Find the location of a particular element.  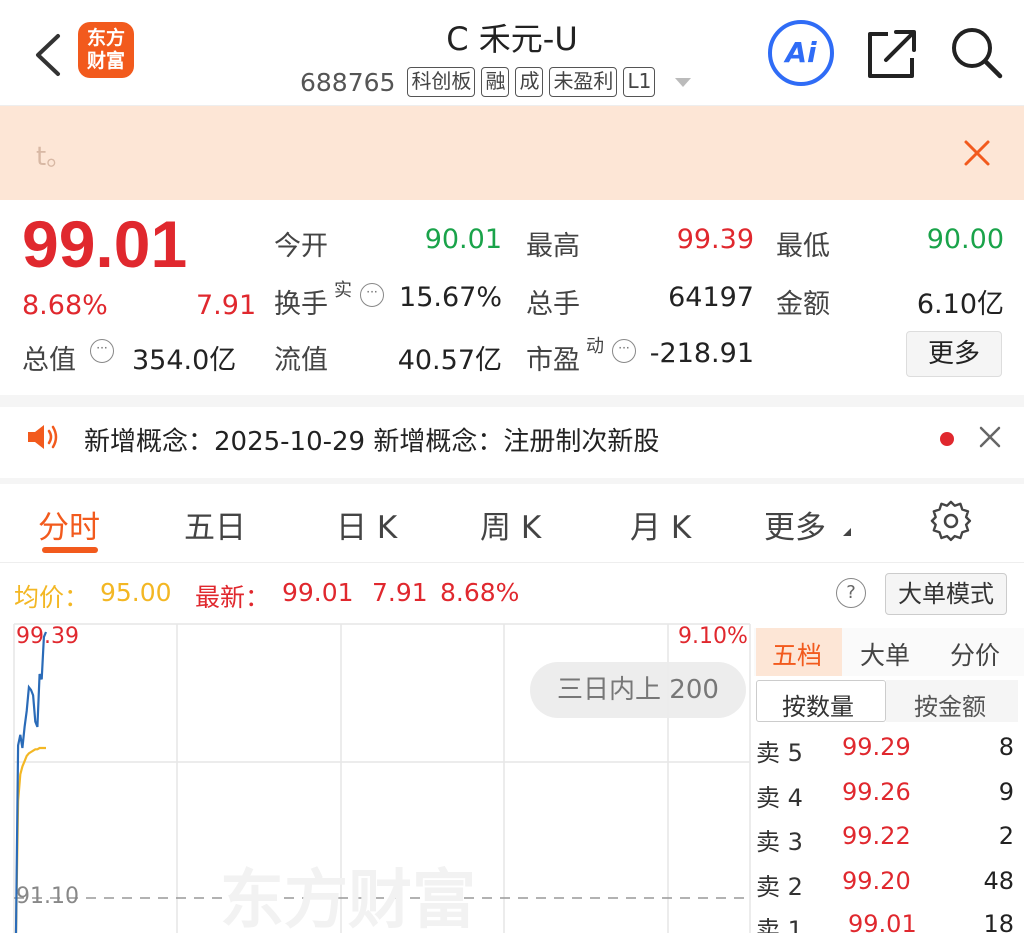

low-label: 最低 is located at coordinates (803, 246).